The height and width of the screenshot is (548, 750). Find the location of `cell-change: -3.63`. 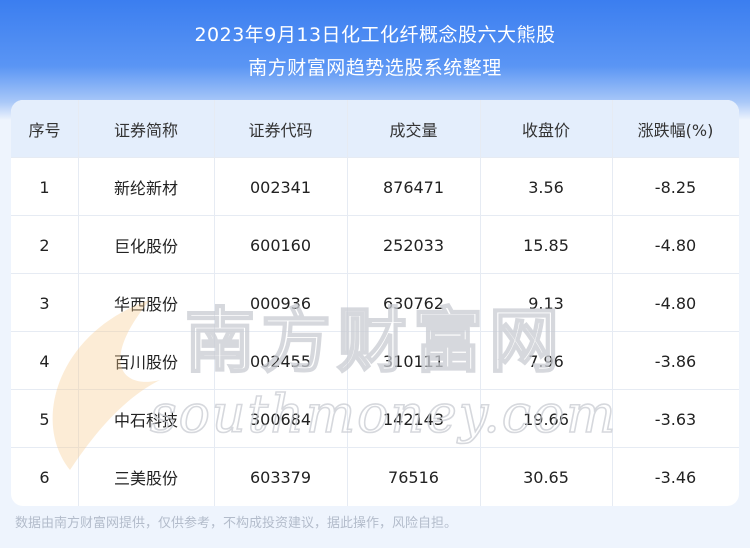

cell-change: -3.63 is located at coordinates (675, 419).